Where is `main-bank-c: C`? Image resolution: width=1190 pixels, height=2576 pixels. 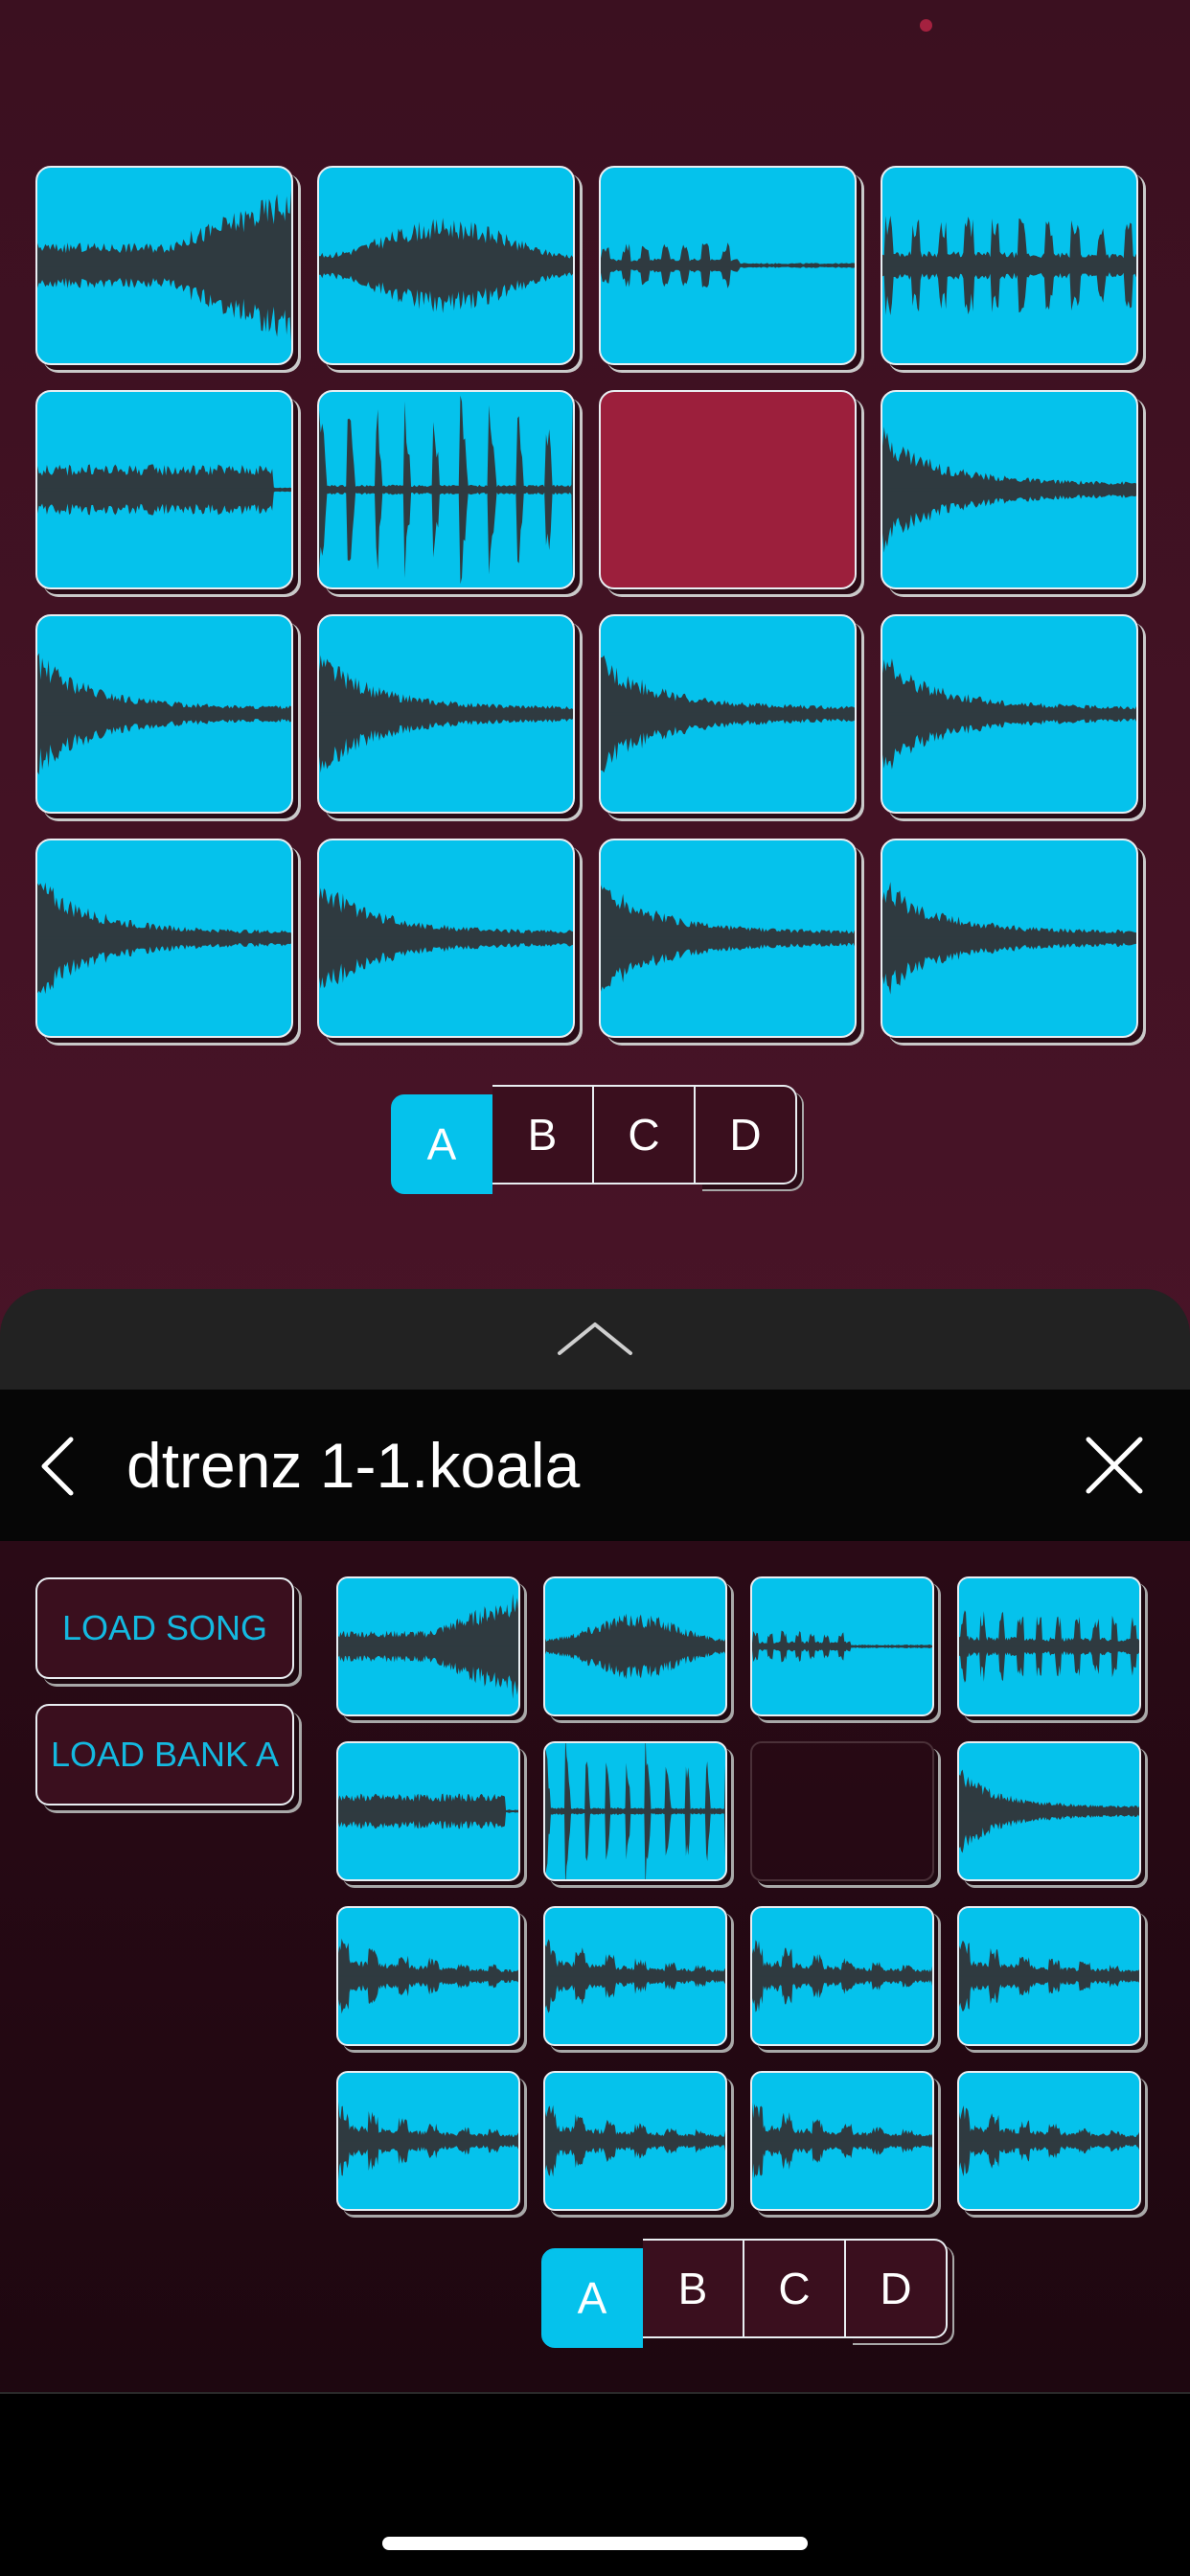 main-bank-c: C is located at coordinates (645, 1134).